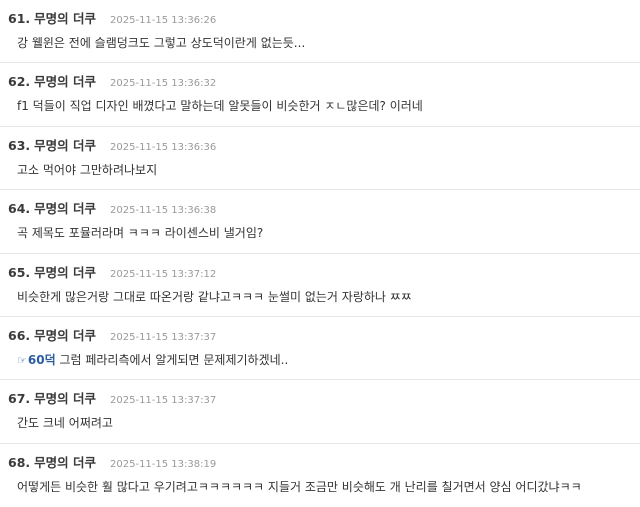 The width and height of the screenshot is (640, 507). I want to click on comment-header: 65. 무명의 더쿠 2025-11-15 13:37:12, so click(112, 271).